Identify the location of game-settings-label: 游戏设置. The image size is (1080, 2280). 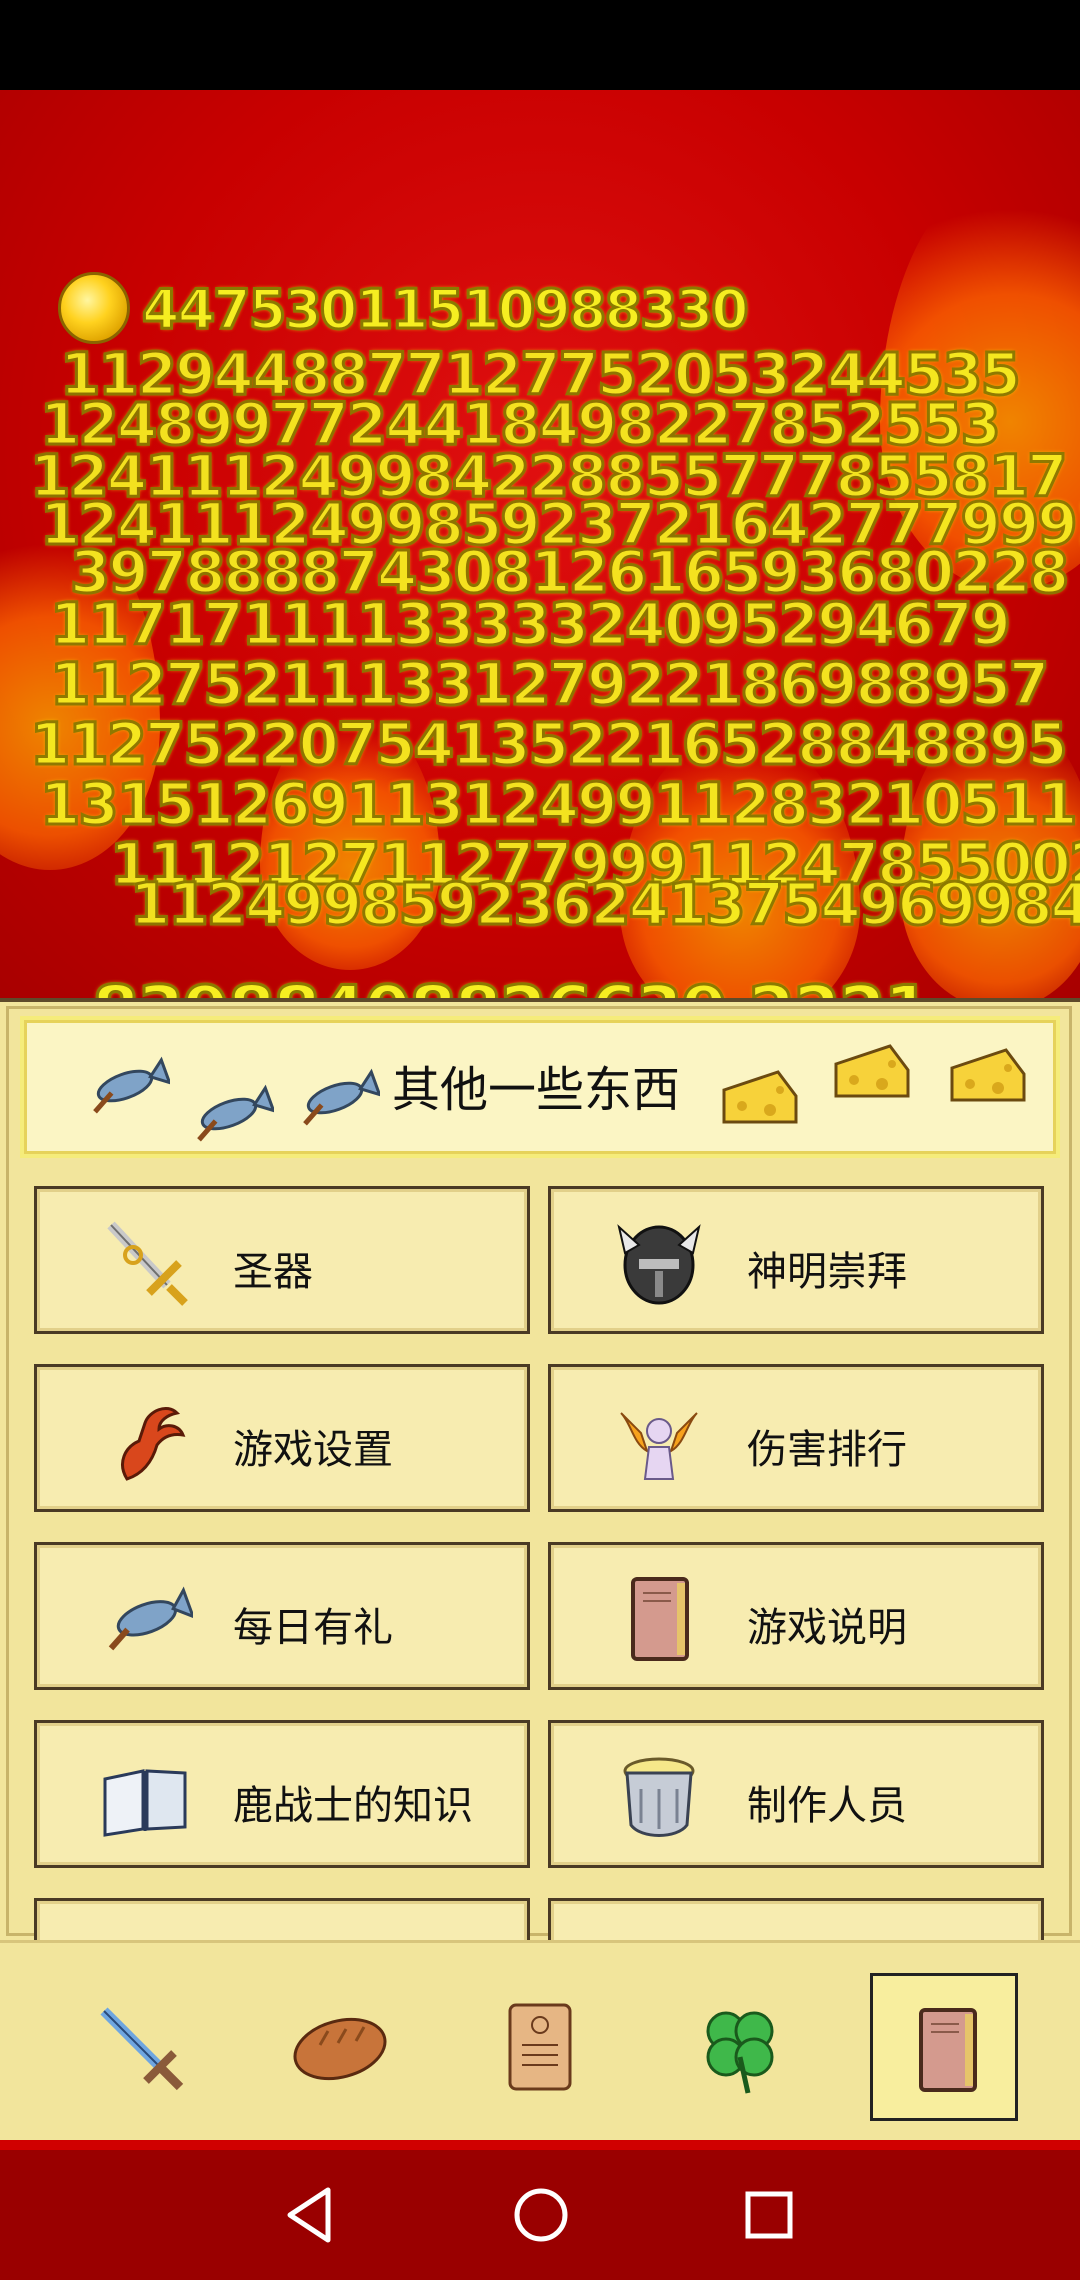
(313, 1450).